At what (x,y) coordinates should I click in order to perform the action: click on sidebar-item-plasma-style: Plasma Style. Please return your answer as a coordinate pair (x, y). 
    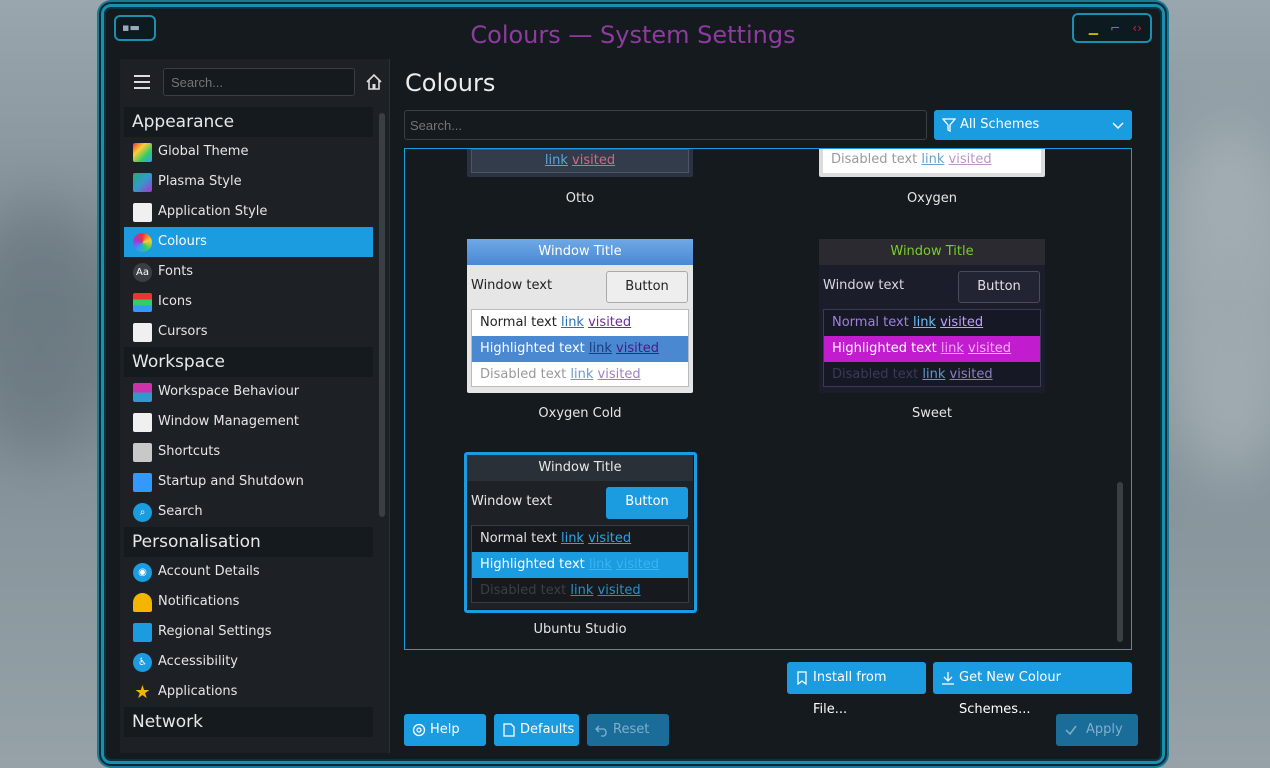
    Looking at the image, I should click on (248, 182).